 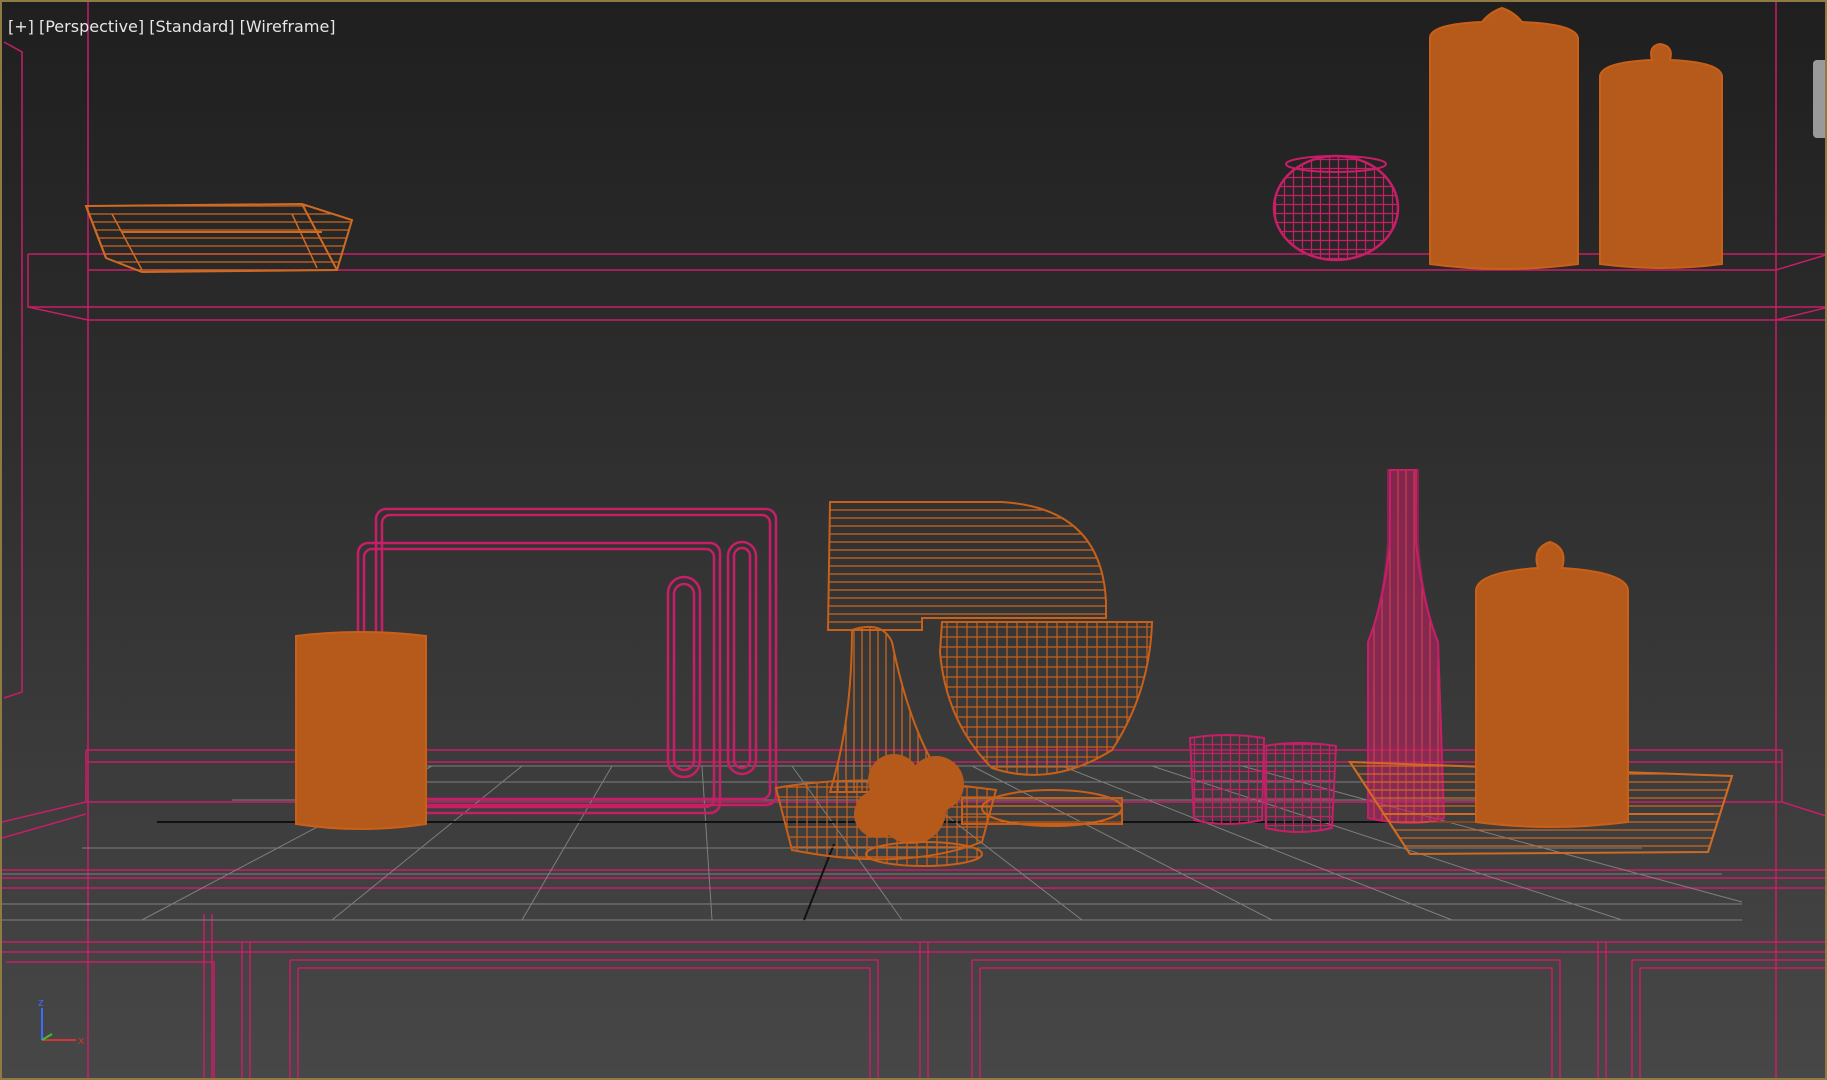 I want to click on gizmo-x-label: x, so click(x=81, y=1040).